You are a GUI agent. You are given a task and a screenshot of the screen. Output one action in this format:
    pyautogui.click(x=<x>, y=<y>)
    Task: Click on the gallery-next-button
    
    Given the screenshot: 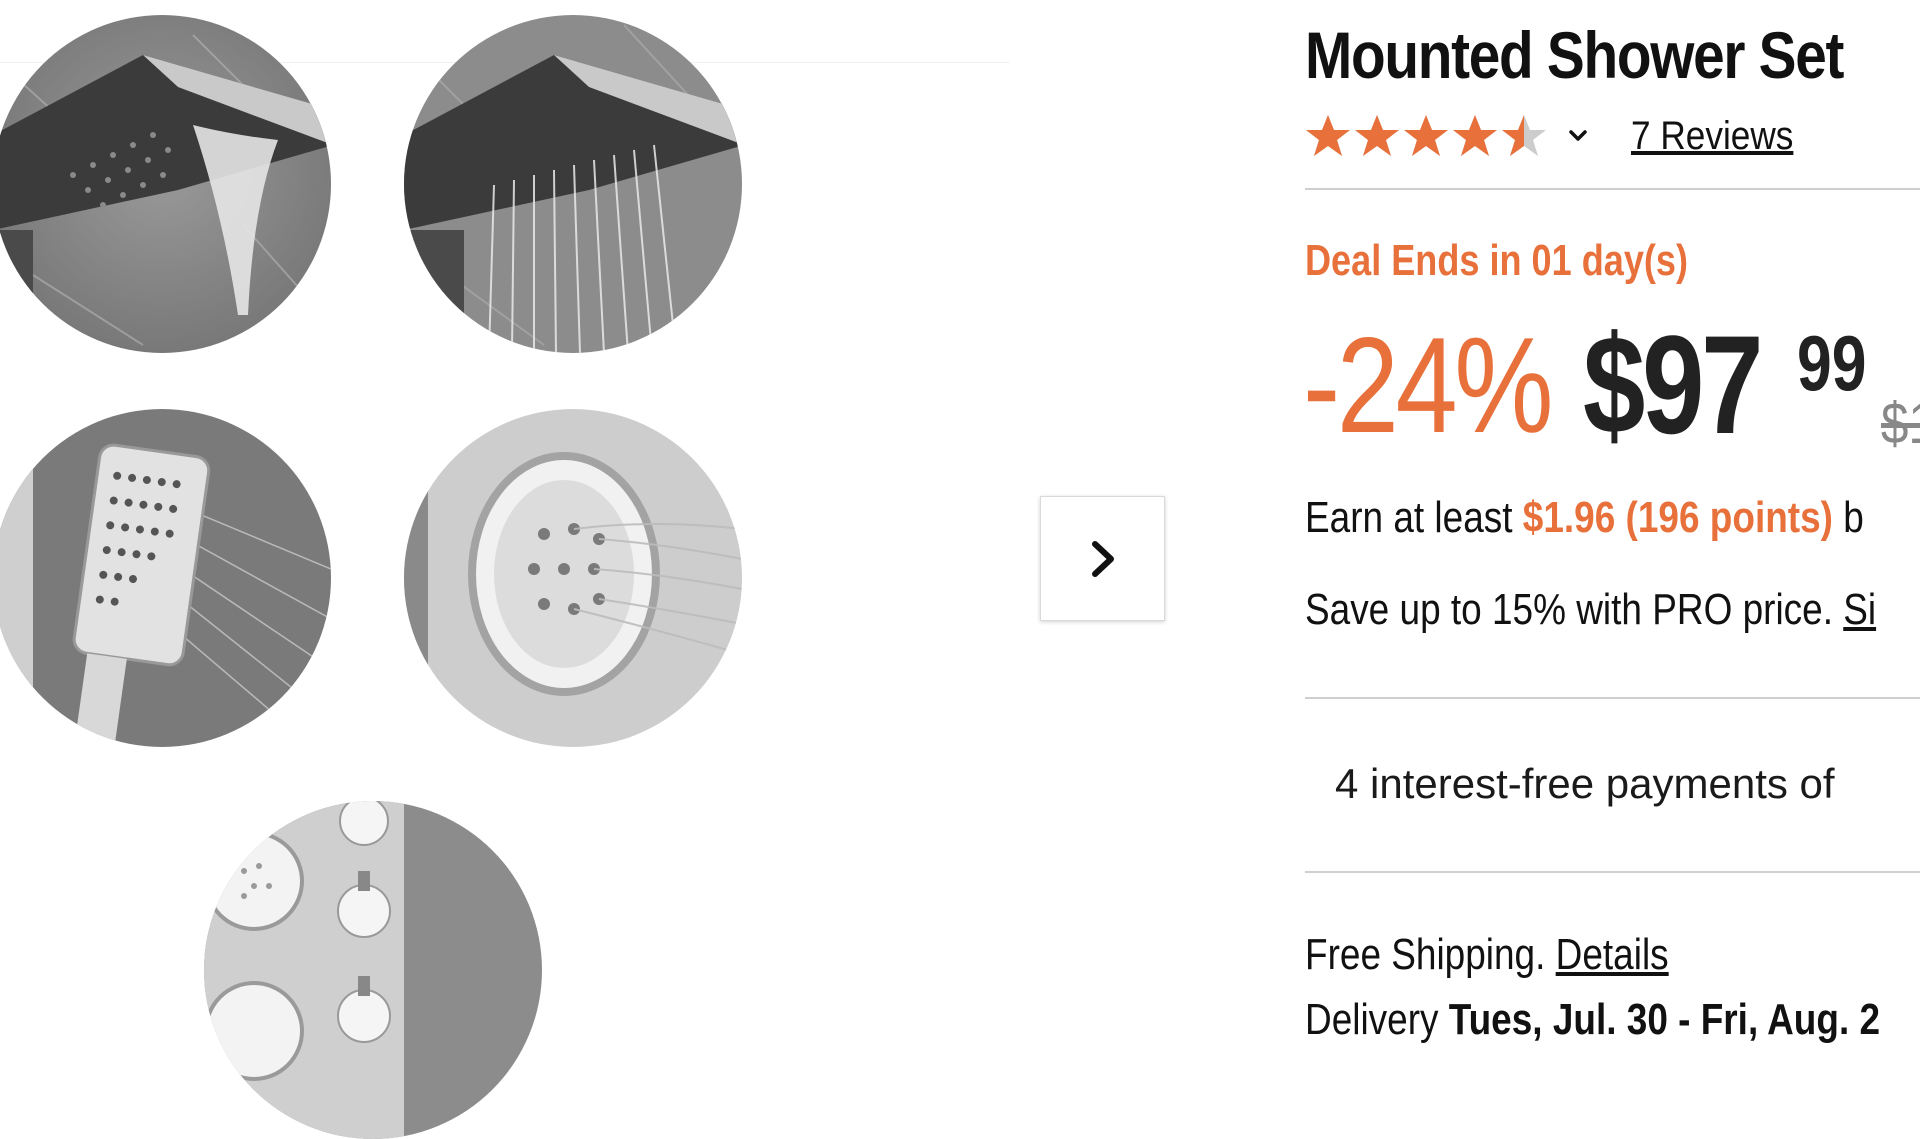 What is the action you would take?
    pyautogui.click(x=1102, y=558)
    